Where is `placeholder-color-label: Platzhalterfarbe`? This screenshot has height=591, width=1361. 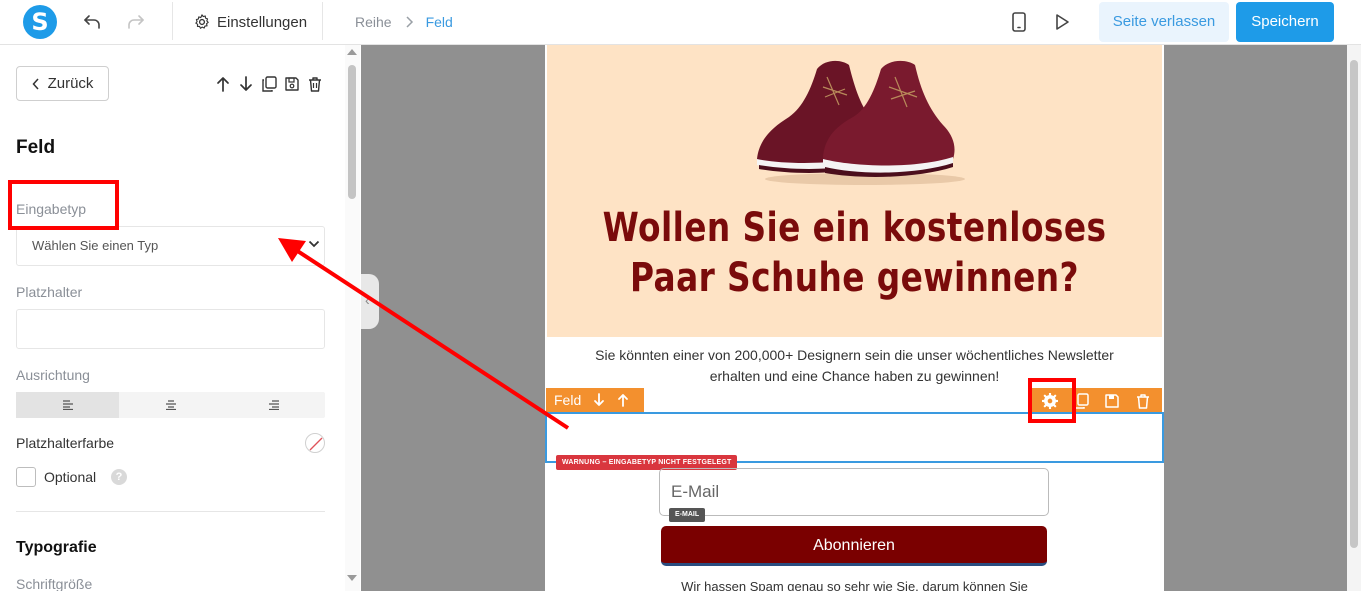 placeholder-color-label: Platzhalterfarbe is located at coordinates (65, 443).